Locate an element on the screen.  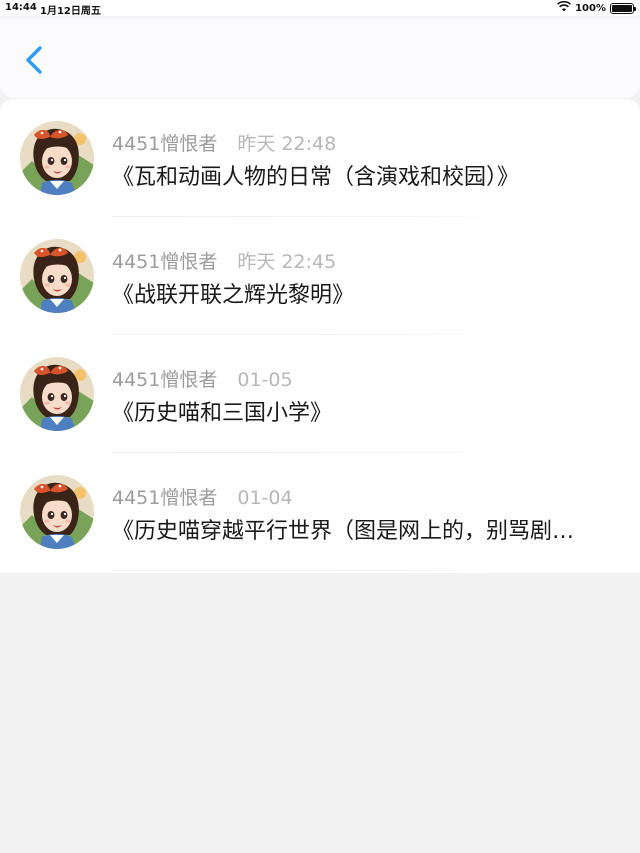
item-time: 01-04 is located at coordinates (265, 498).